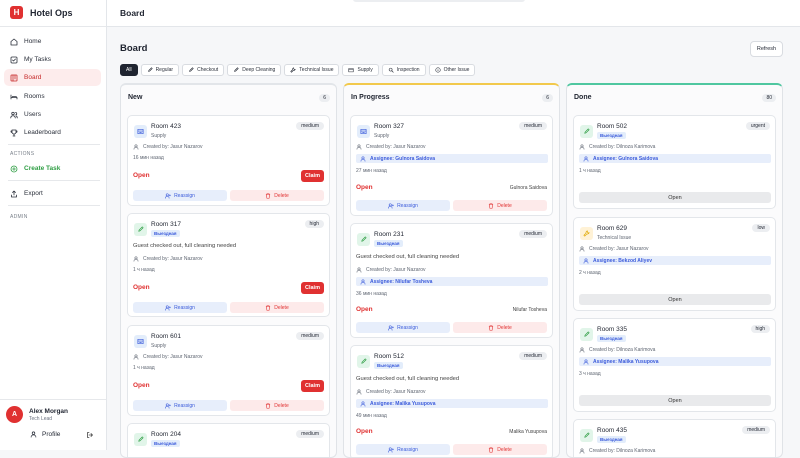  Describe the element at coordinates (52, 41) in the screenshot. I see `nav-item-home: Home` at that location.